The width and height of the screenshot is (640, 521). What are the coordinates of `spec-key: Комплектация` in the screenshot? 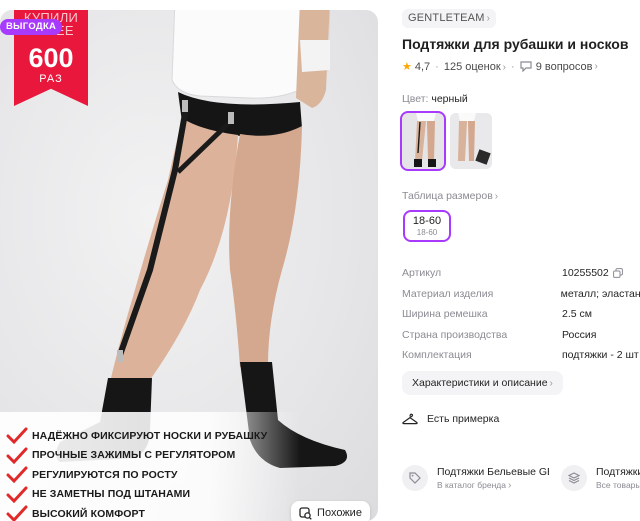 It's located at (437, 355).